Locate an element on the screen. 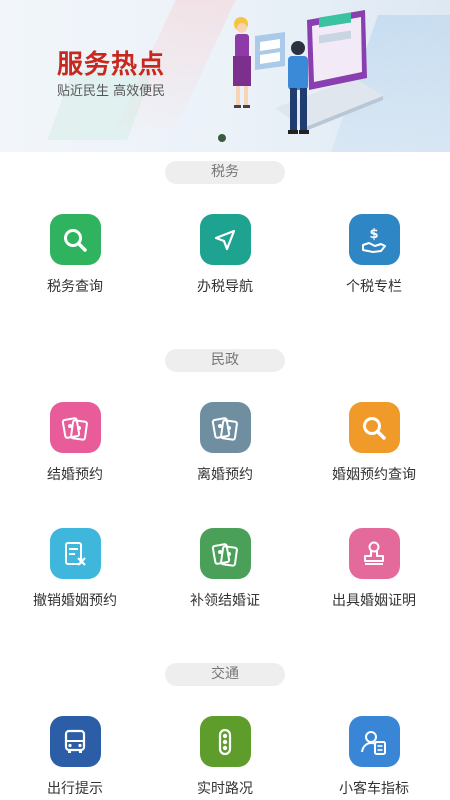 The width and height of the screenshot is (450, 800). tile-label: 出行提示 is located at coordinates (75, 789).